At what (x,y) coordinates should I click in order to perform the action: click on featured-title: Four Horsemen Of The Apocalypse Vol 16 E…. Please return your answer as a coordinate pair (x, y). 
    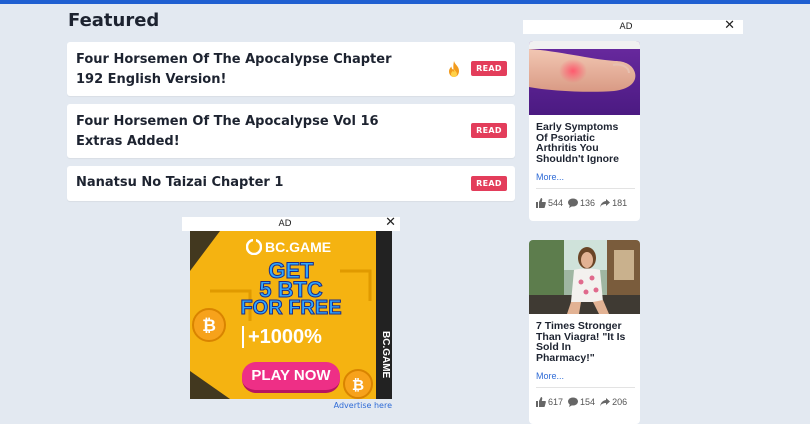
    Looking at the image, I should click on (227, 132).